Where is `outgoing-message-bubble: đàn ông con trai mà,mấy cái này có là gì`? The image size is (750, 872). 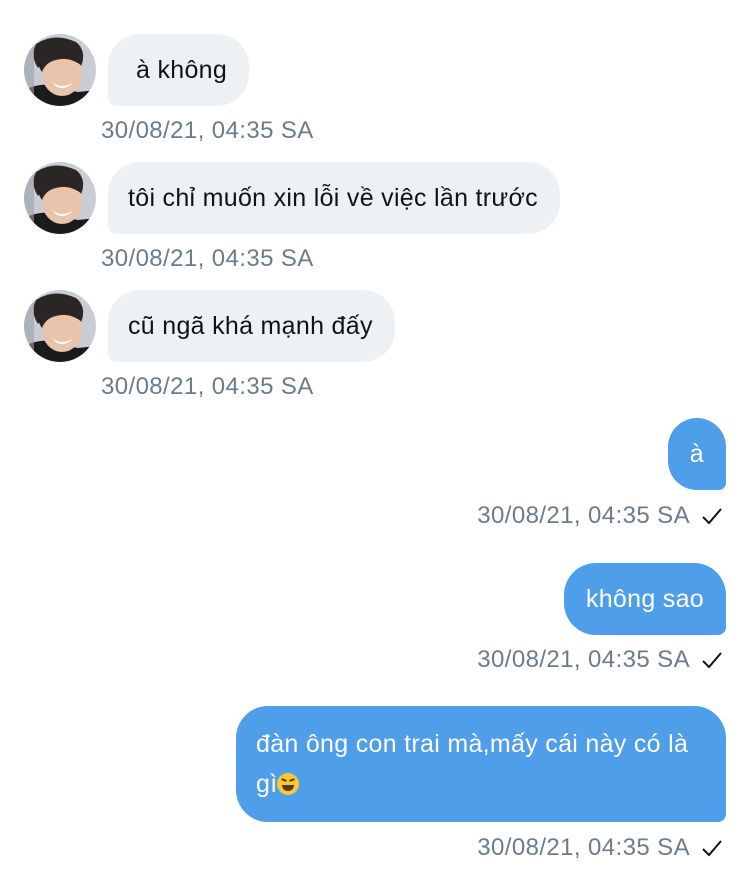
outgoing-message-bubble: đàn ông con trai mà,mấy cái này có là gì is located at coordinates (481, 764).